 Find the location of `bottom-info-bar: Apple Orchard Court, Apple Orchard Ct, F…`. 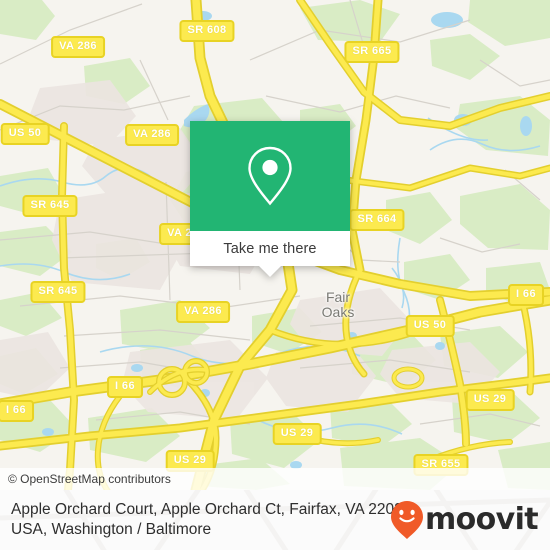

bottom-info-bar: Apple Orchard Court, Apple Orchard Ct, F… is located at coordinates (275, 520).